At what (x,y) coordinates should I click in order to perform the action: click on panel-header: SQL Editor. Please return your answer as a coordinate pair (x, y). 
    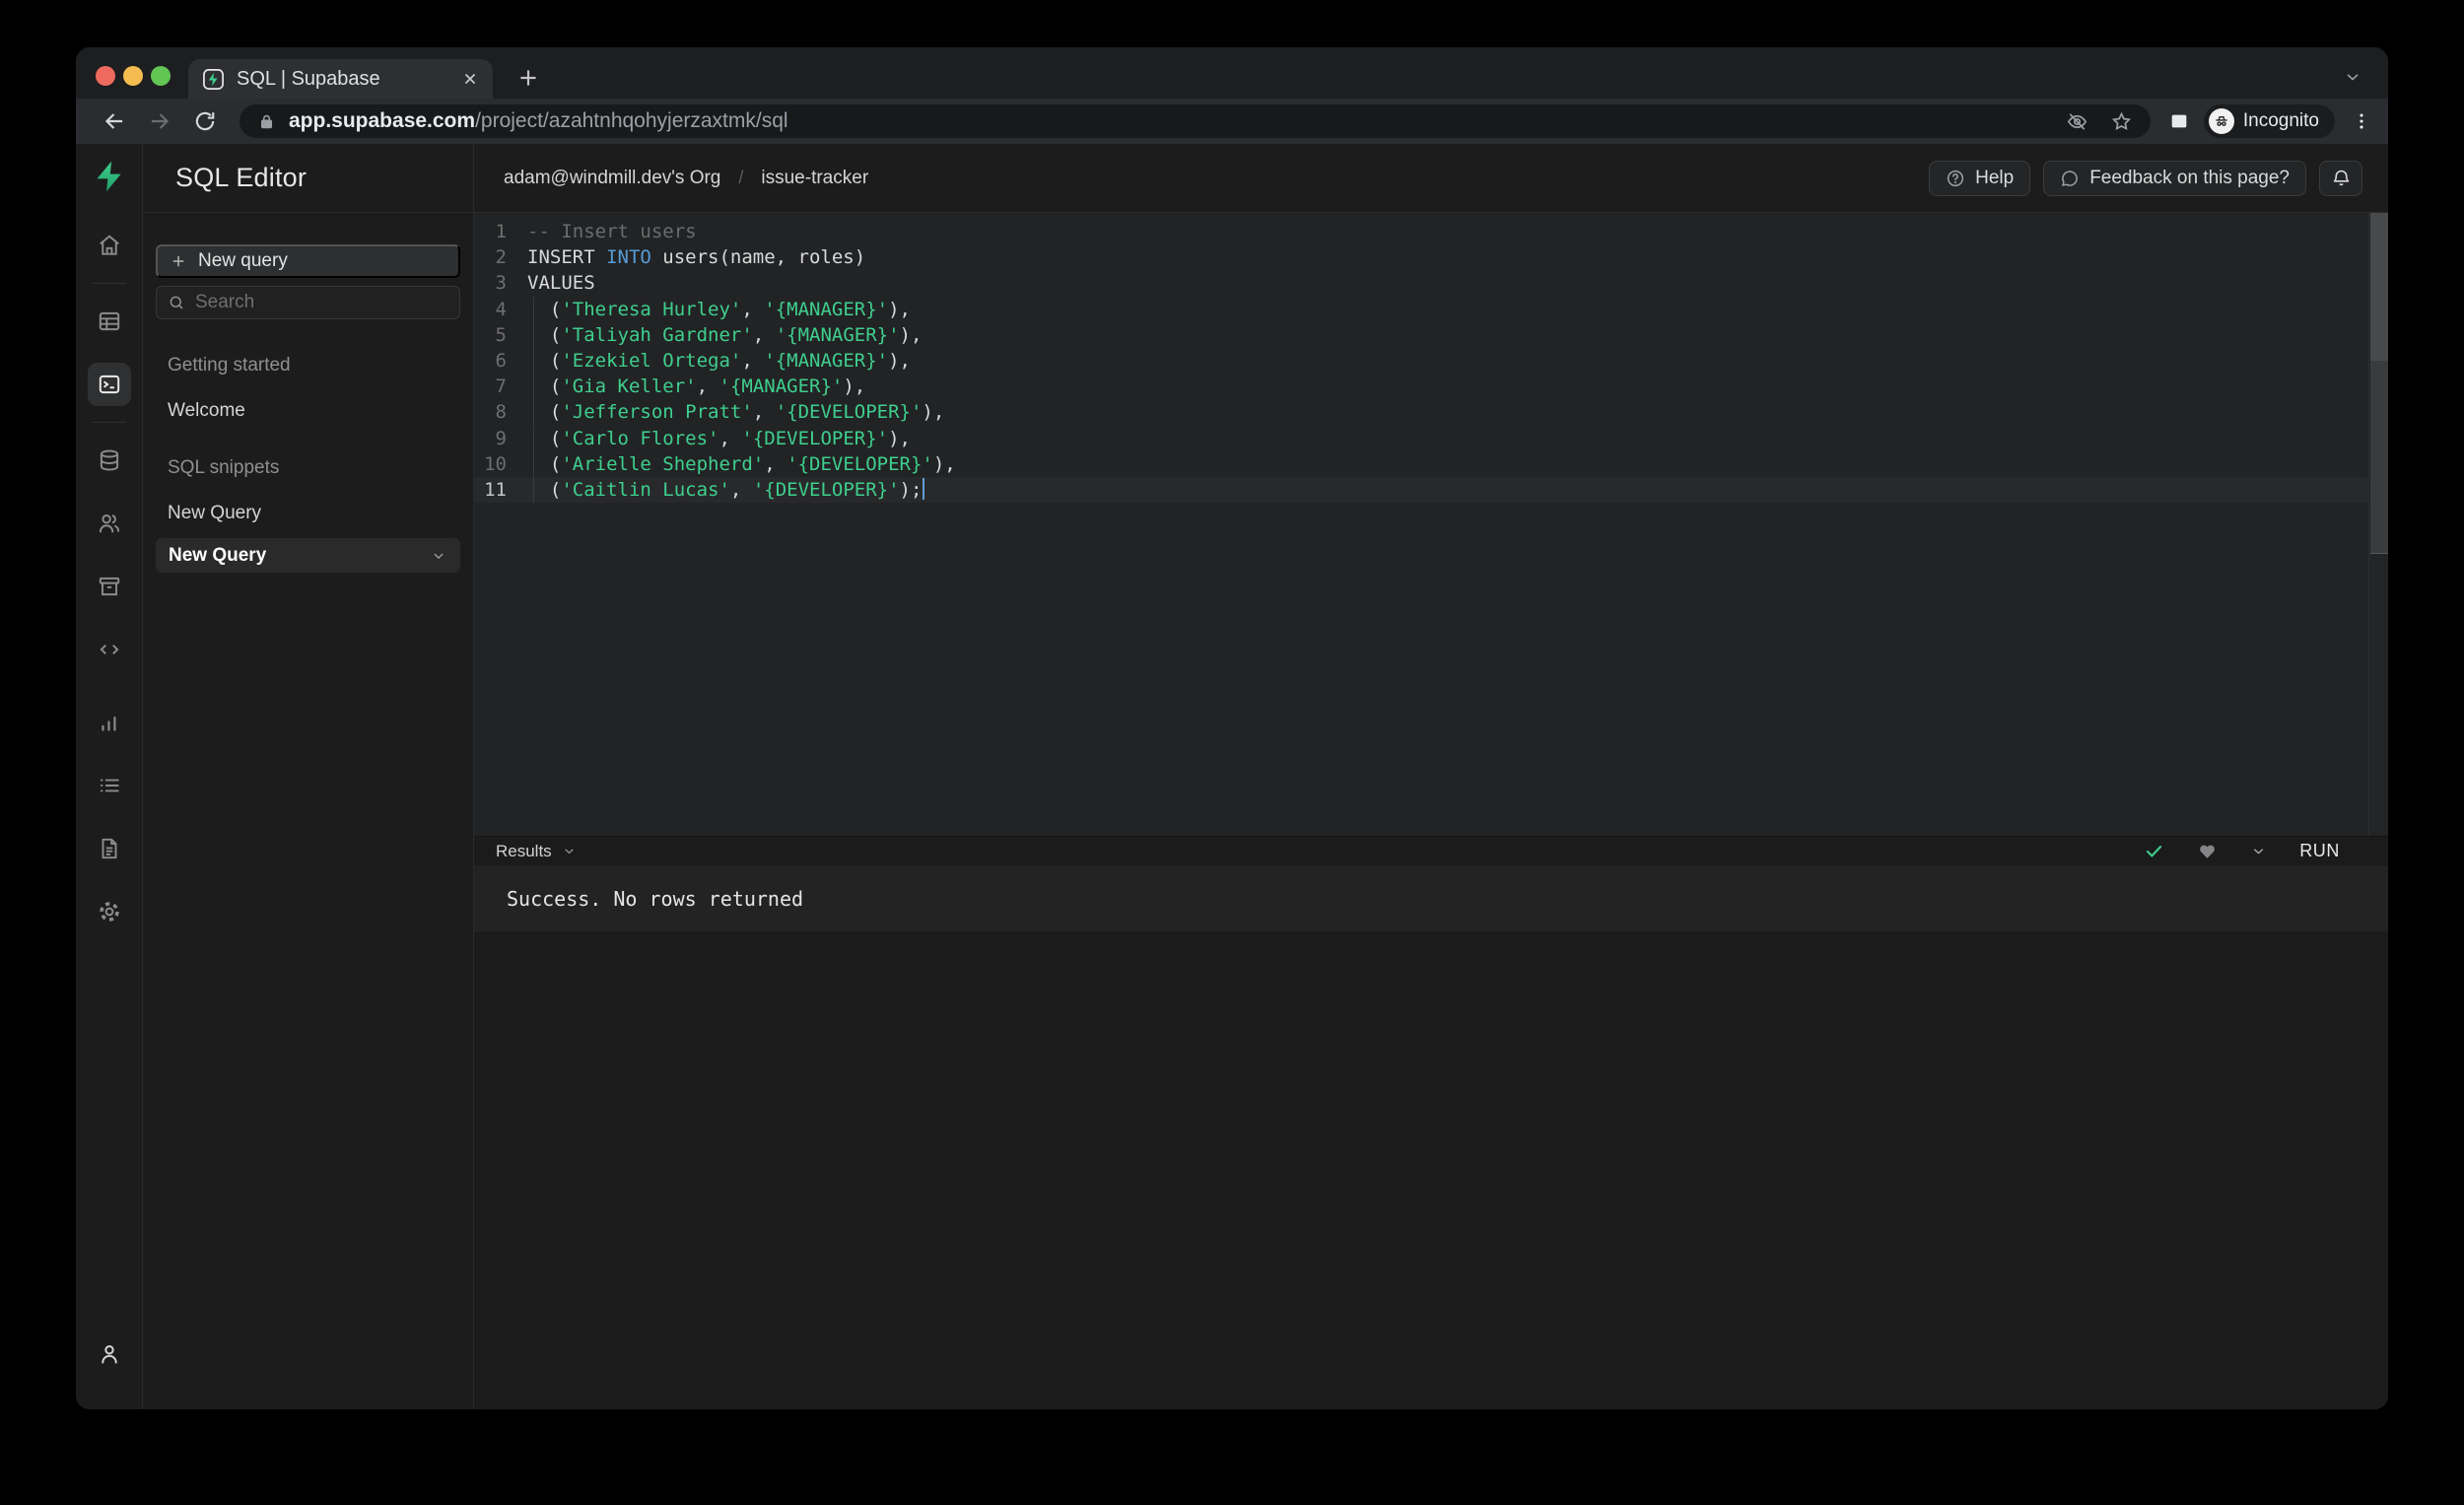
    Looking at the image, I should click on (308, 178).